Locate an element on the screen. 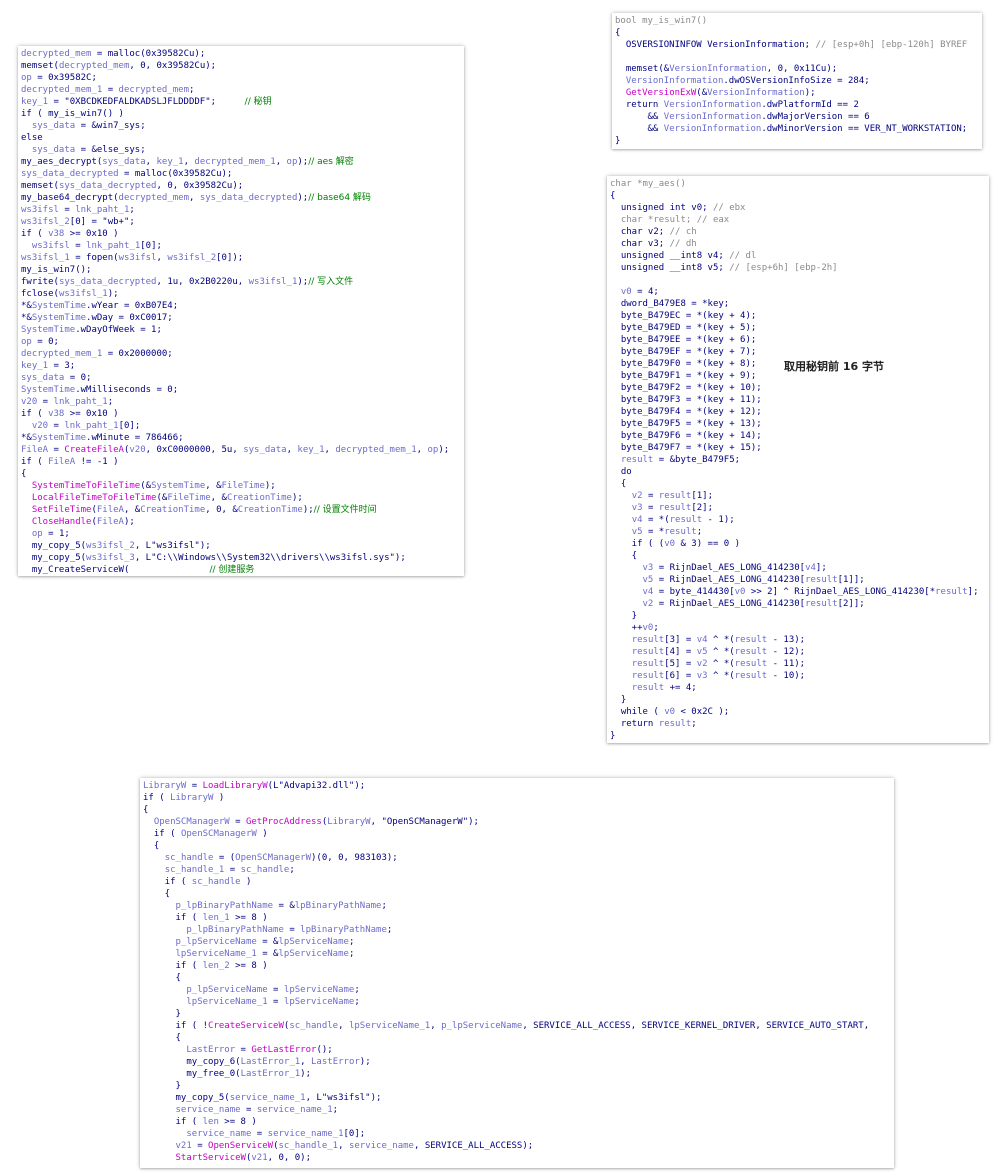 This screenshot has width=1000, height=1173. code-line: my_copy_6(LastError_1, LastError); is located at coordinates (517, 1062).